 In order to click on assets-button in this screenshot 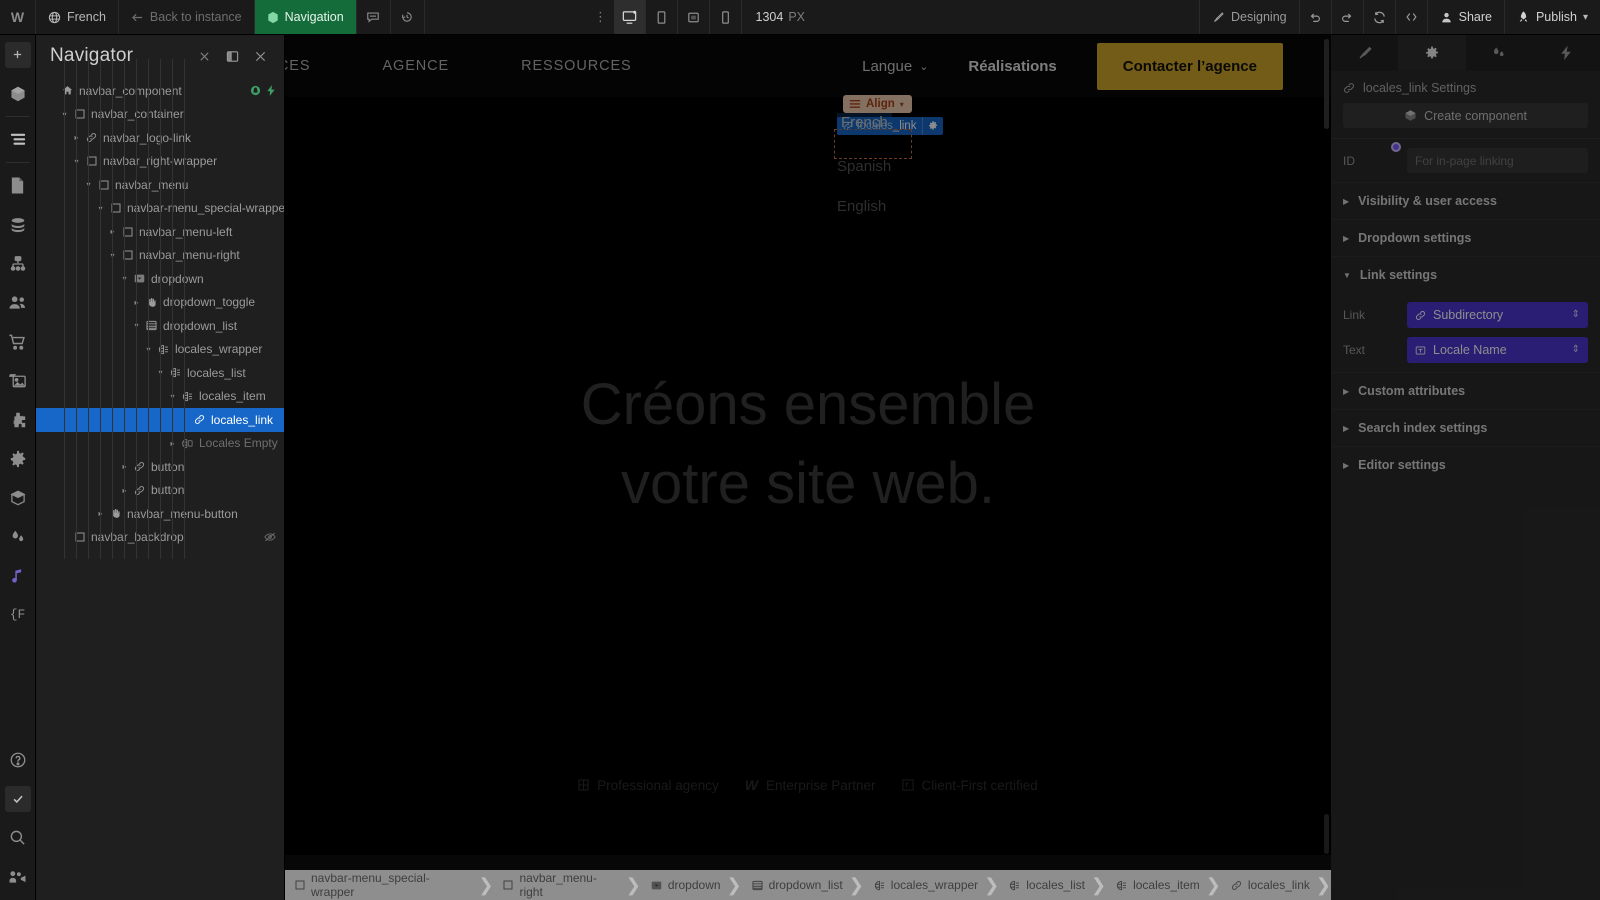, I will do `click(18, 380)`.